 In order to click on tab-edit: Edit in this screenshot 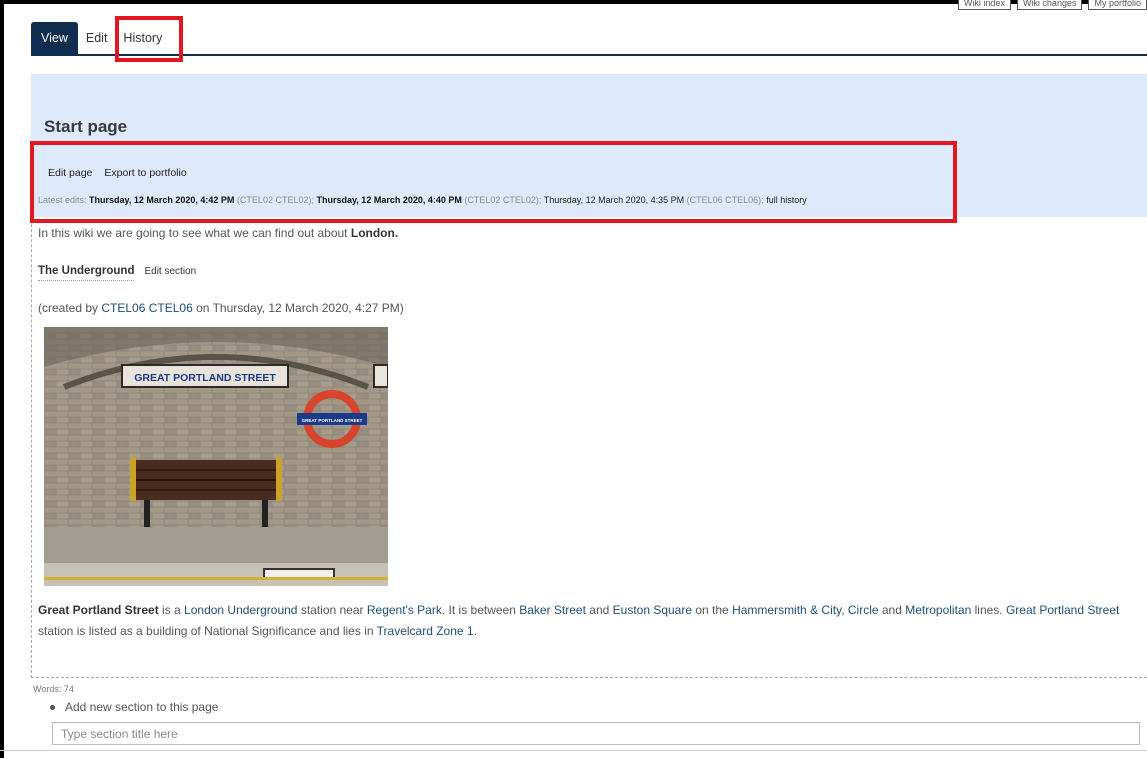, I will do `click(97, 38)`.